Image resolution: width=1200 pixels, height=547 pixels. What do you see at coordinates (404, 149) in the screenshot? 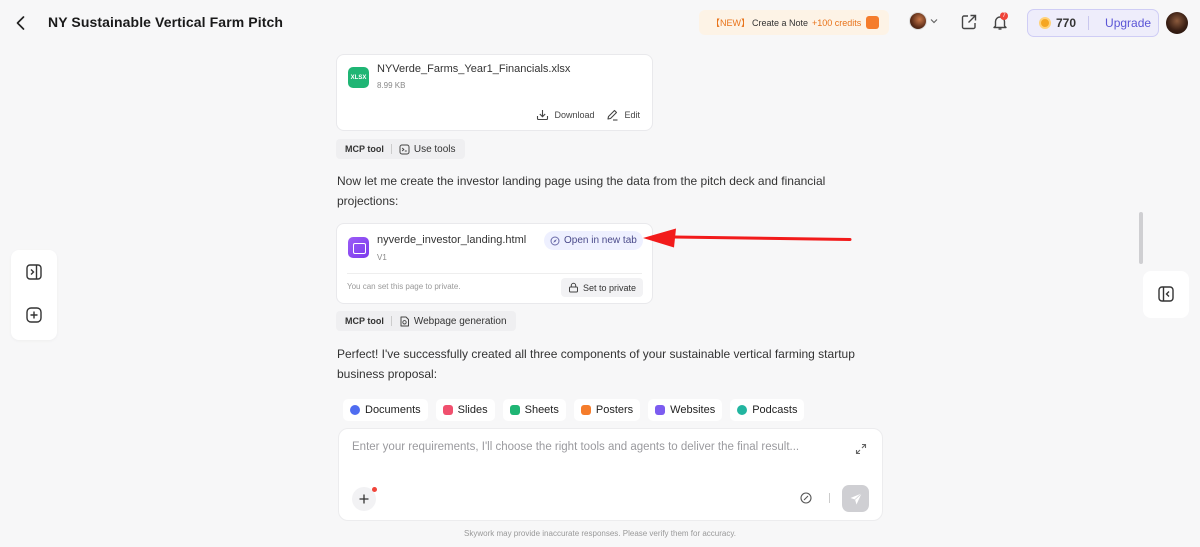
I see `terminal-icon` at bounding box center [404, 149].